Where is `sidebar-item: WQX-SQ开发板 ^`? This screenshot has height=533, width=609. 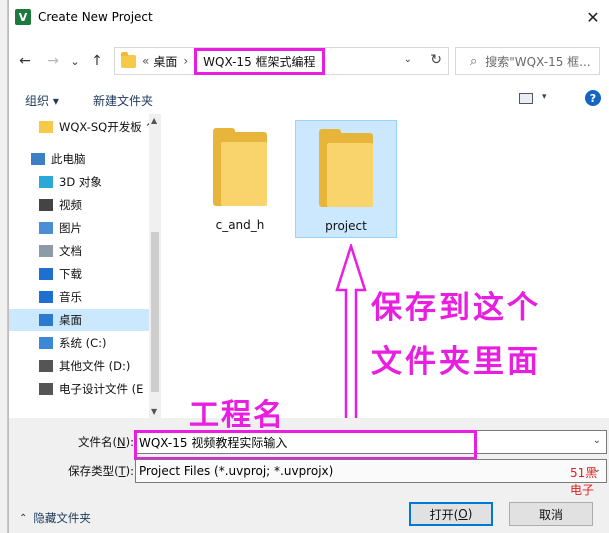 sidebar-item: WQX-SQ开发板 ^ is located at coordinates (82, 127).